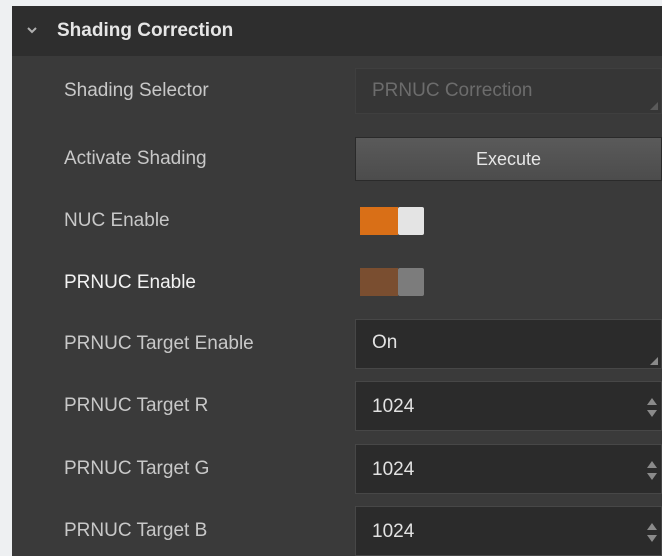  What do you see at coordinates (136, 90) in the screenshot?
I see `shading-selector-label: Shading Selector` at bounding box center [136, 90].